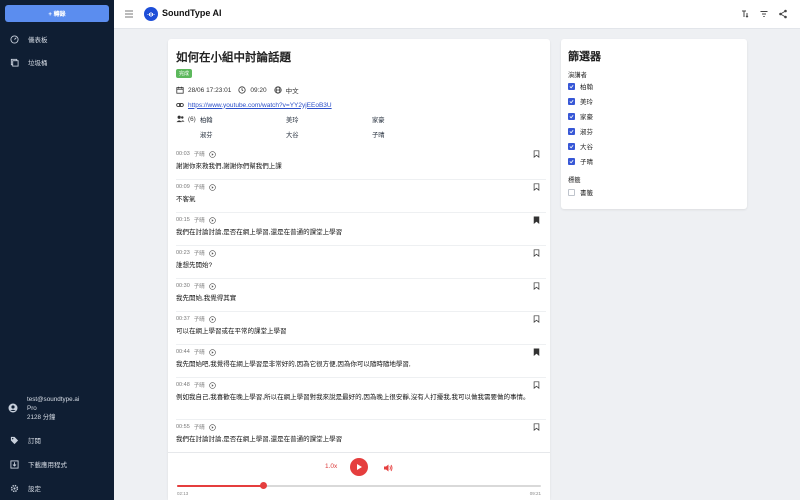  What do you see at coordinates (57, 408) in the screenshot?
I see `account-info: test@soundtype.ai Pro 2128 分鐘` at bounding box center [57, 408].